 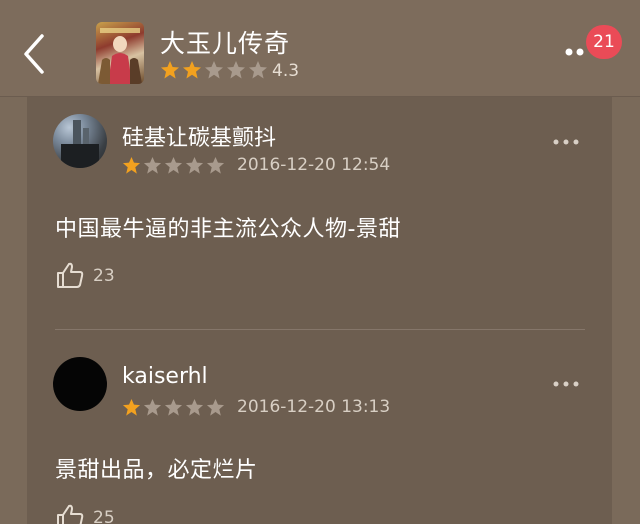 I want to click on app-rating-stars, so click(x=215, y=70).